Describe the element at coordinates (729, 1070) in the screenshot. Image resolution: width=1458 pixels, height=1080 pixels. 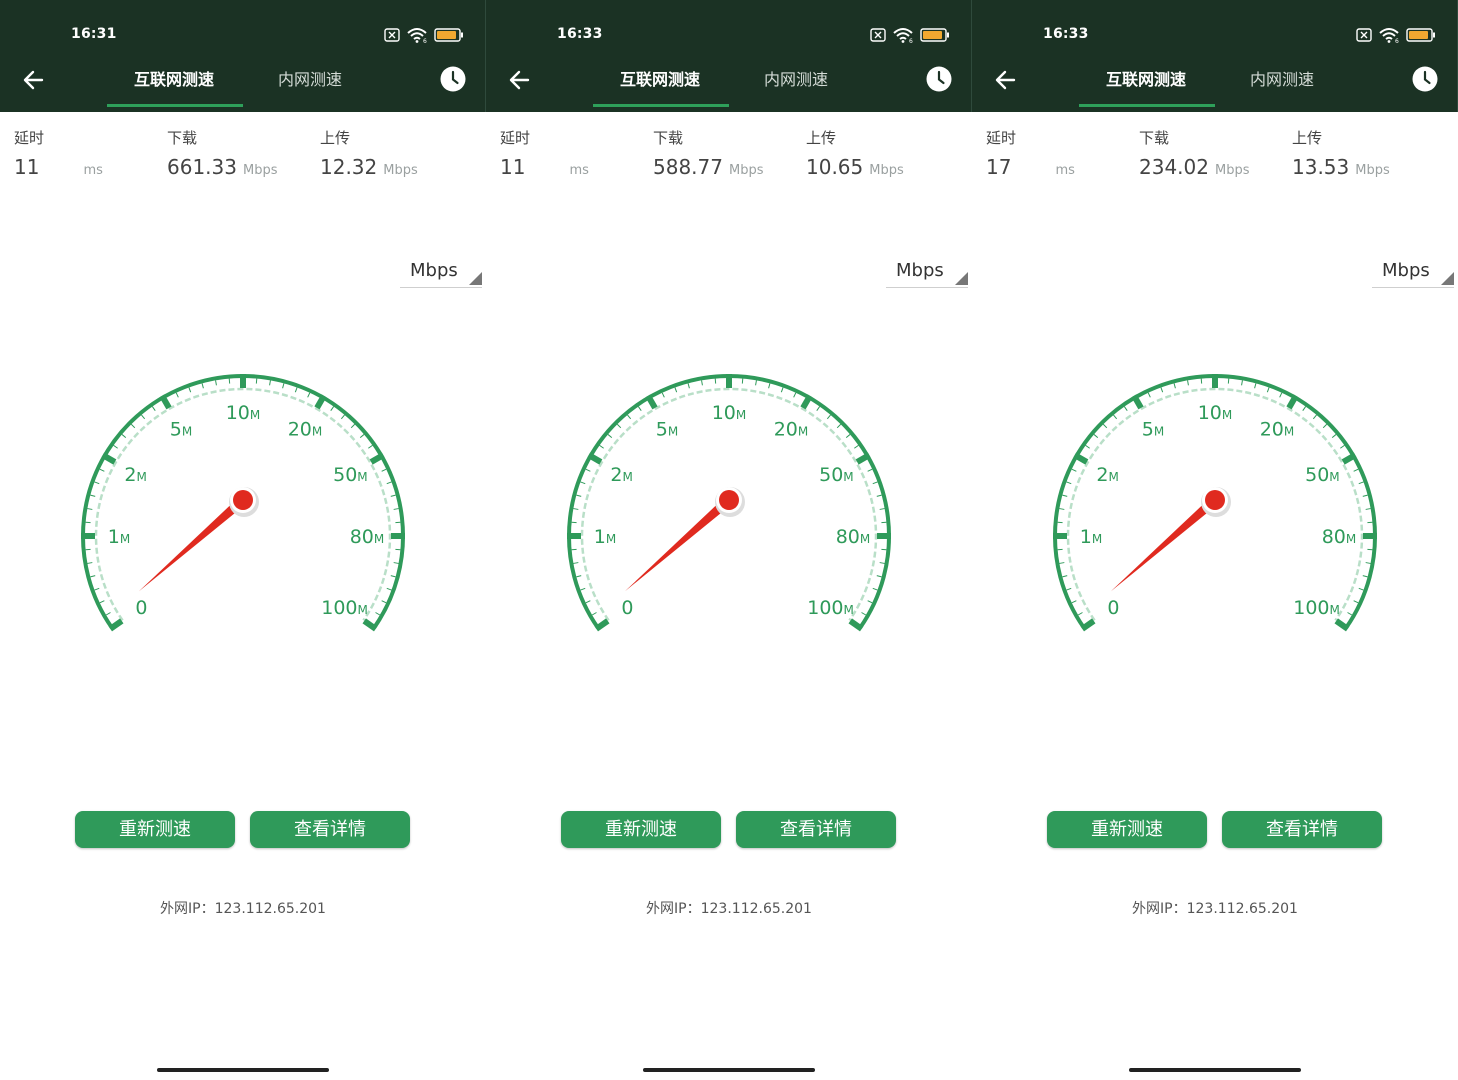
I see `home-indicator` at that location.